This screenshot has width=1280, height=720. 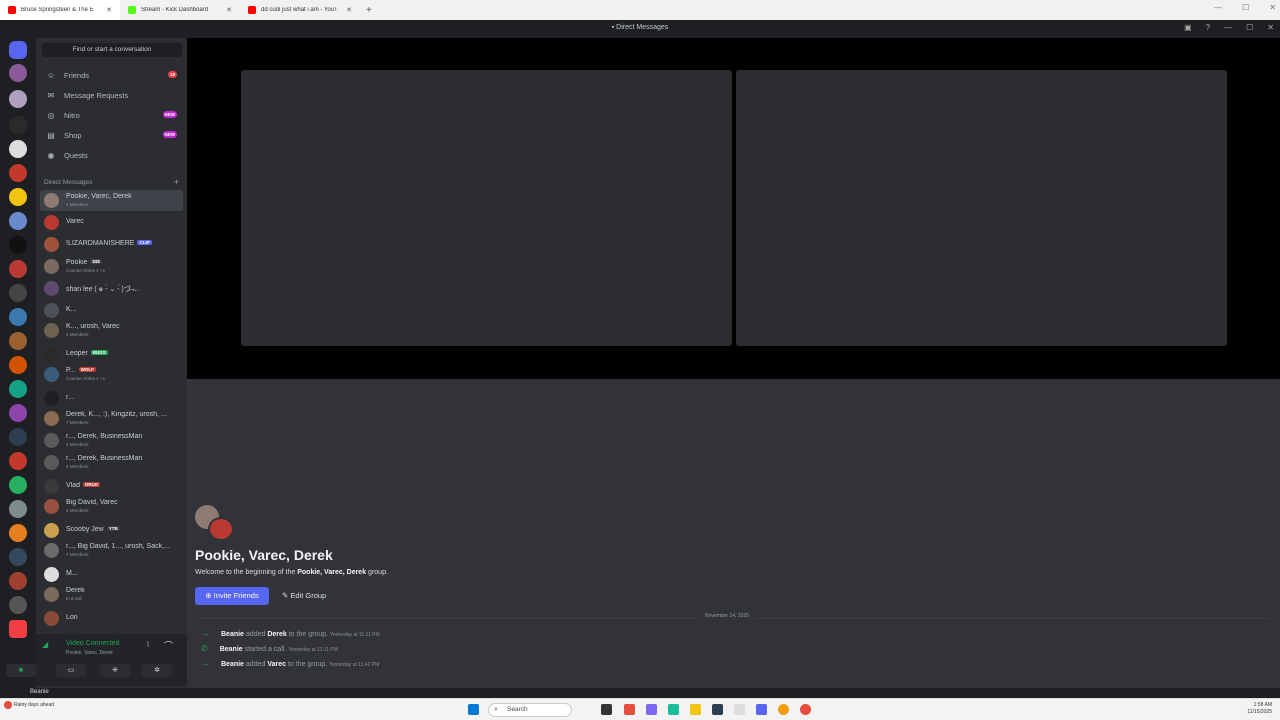 What do you see at coordinates (18, 50) in the screenshot?
I see `home-icon` at bounding box center [18, 50].